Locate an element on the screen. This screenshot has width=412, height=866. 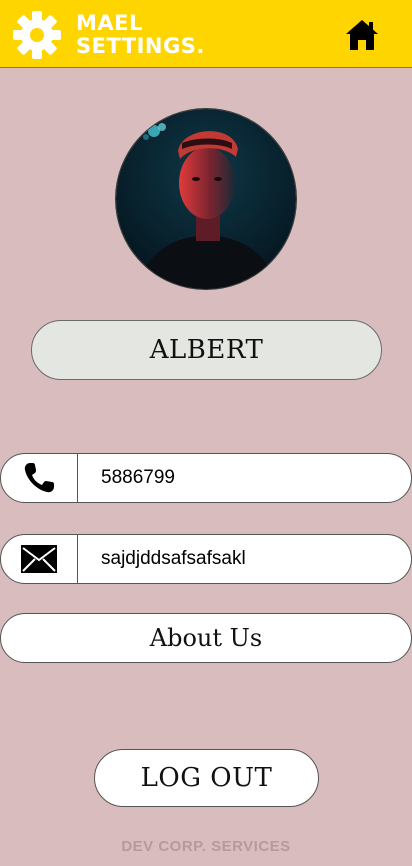
app-title-line-1: MAEL is located at coordinates (109, 23).